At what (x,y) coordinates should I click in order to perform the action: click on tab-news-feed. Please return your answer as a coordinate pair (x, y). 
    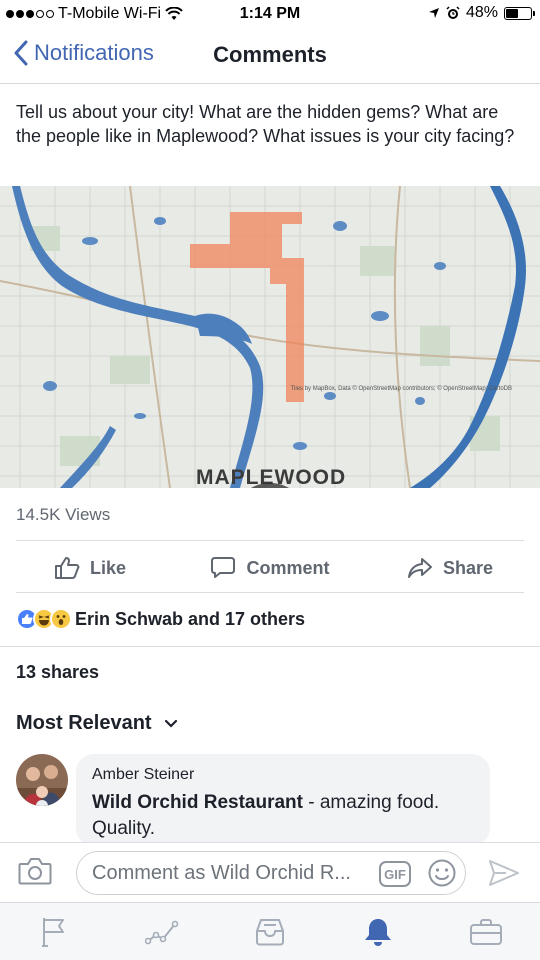
    Looking at the image, I should click on (54, 931).